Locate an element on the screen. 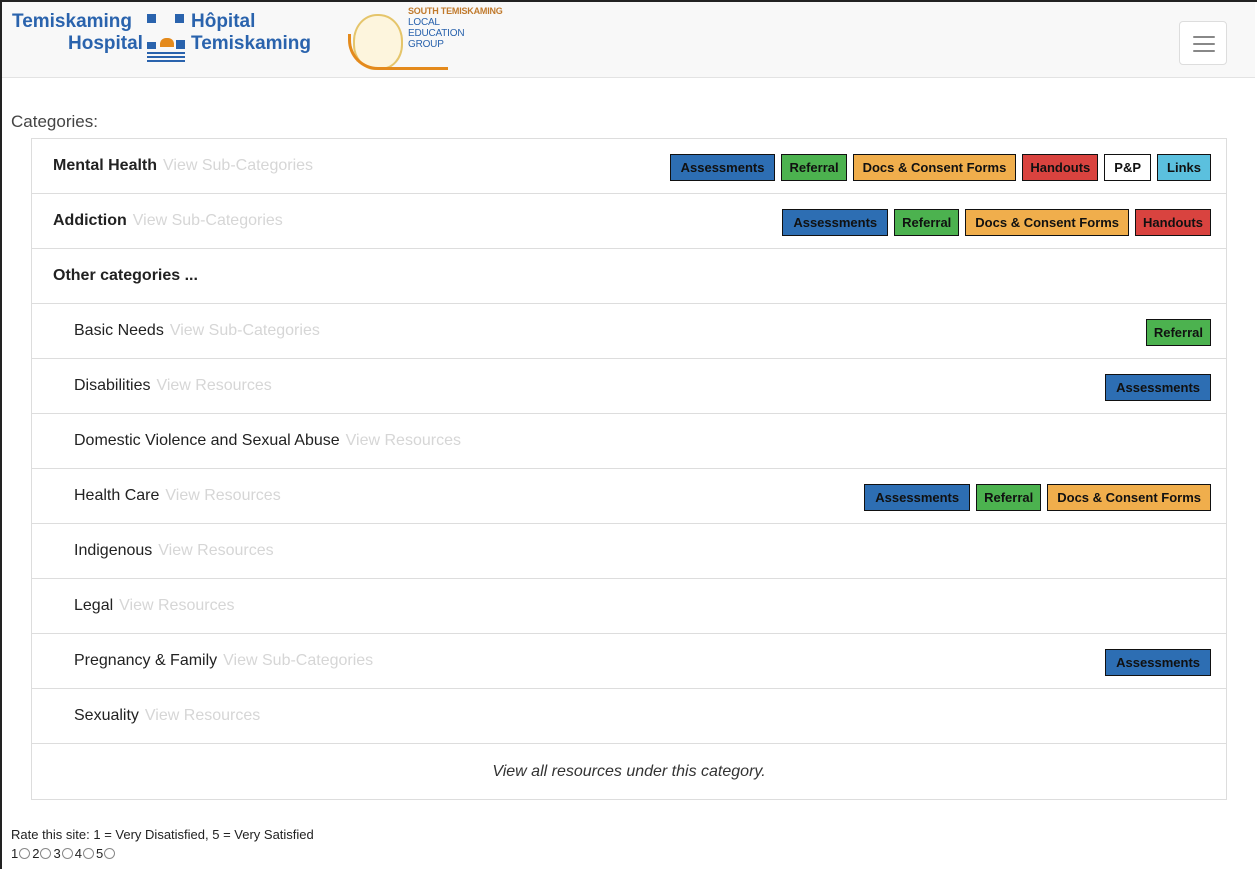 The width and height of the screenshot is (1257, 869). rating-number: 3 is located at coordinates (57, 853).